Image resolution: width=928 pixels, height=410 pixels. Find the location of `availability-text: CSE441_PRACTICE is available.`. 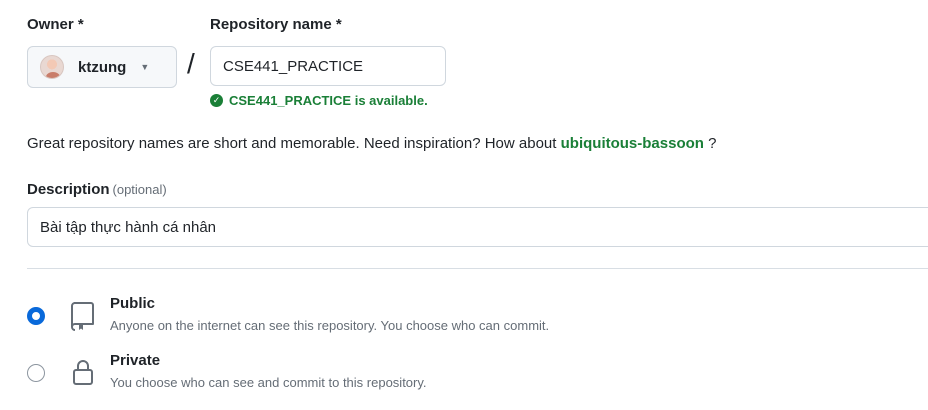

availability-text: CSE441_PRACTICE is available. is located at coordinates (328, 100).